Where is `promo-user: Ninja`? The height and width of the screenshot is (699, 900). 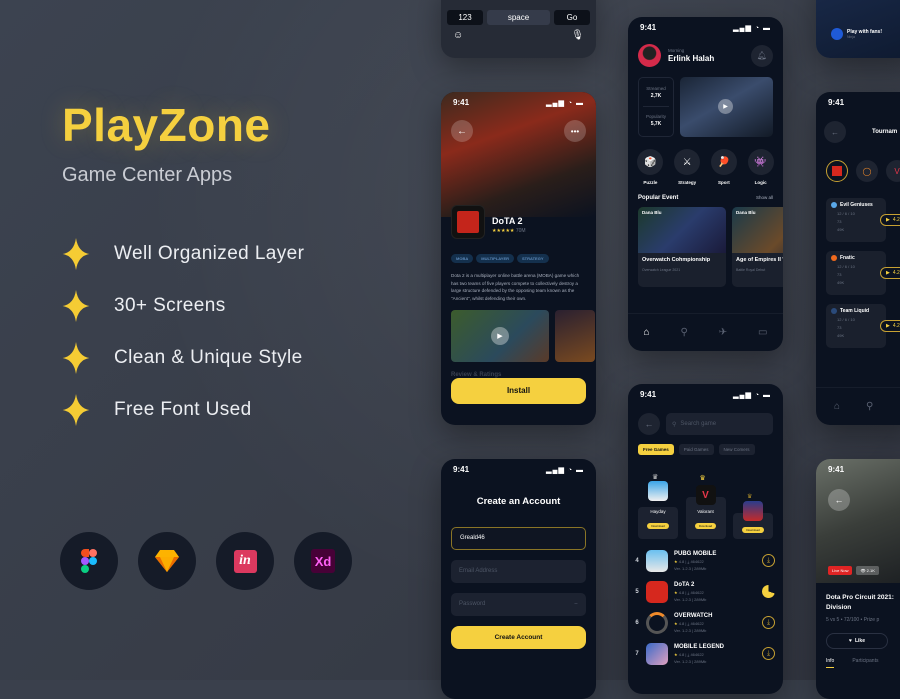 promo-user: Ninja is located at coordinates (851, 37).